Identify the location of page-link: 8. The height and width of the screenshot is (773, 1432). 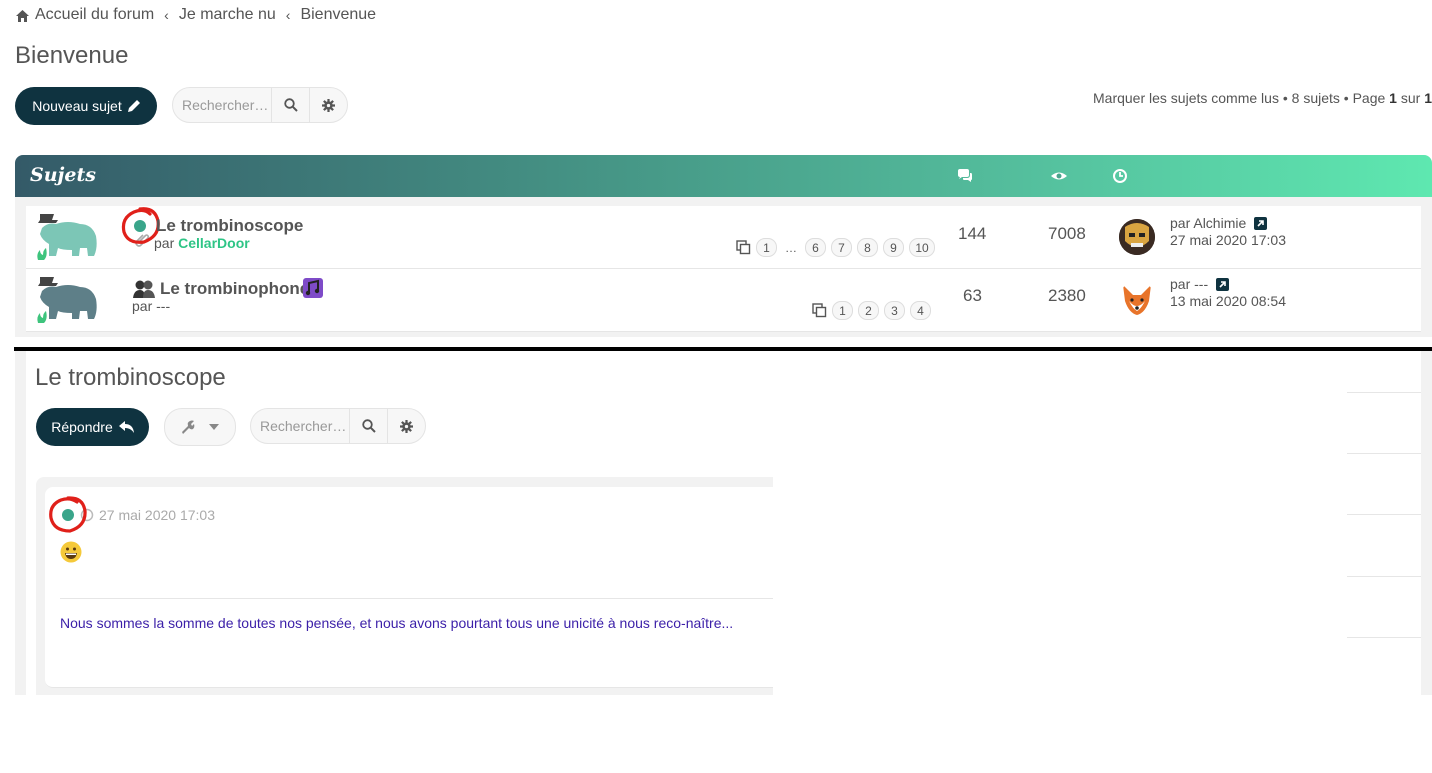
(867, 247).